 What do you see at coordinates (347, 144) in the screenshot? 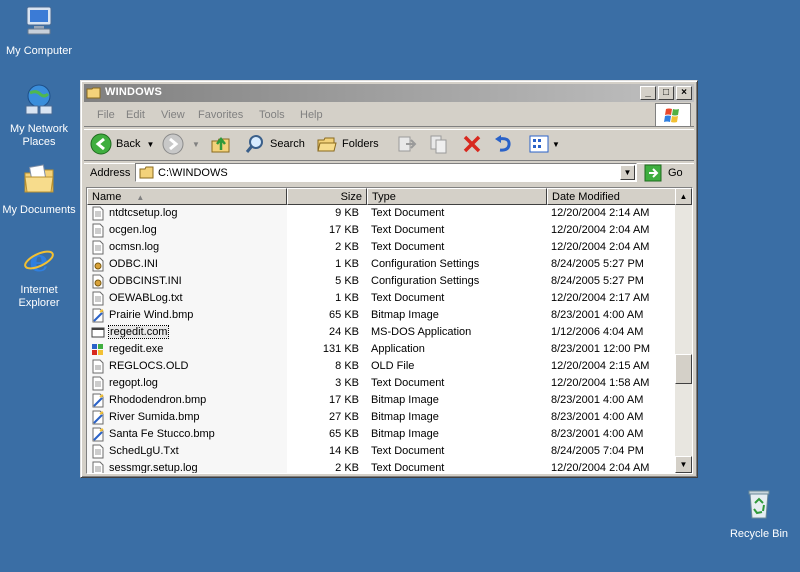
I see `folders-button: Folders` at bounding box center [347, 144].